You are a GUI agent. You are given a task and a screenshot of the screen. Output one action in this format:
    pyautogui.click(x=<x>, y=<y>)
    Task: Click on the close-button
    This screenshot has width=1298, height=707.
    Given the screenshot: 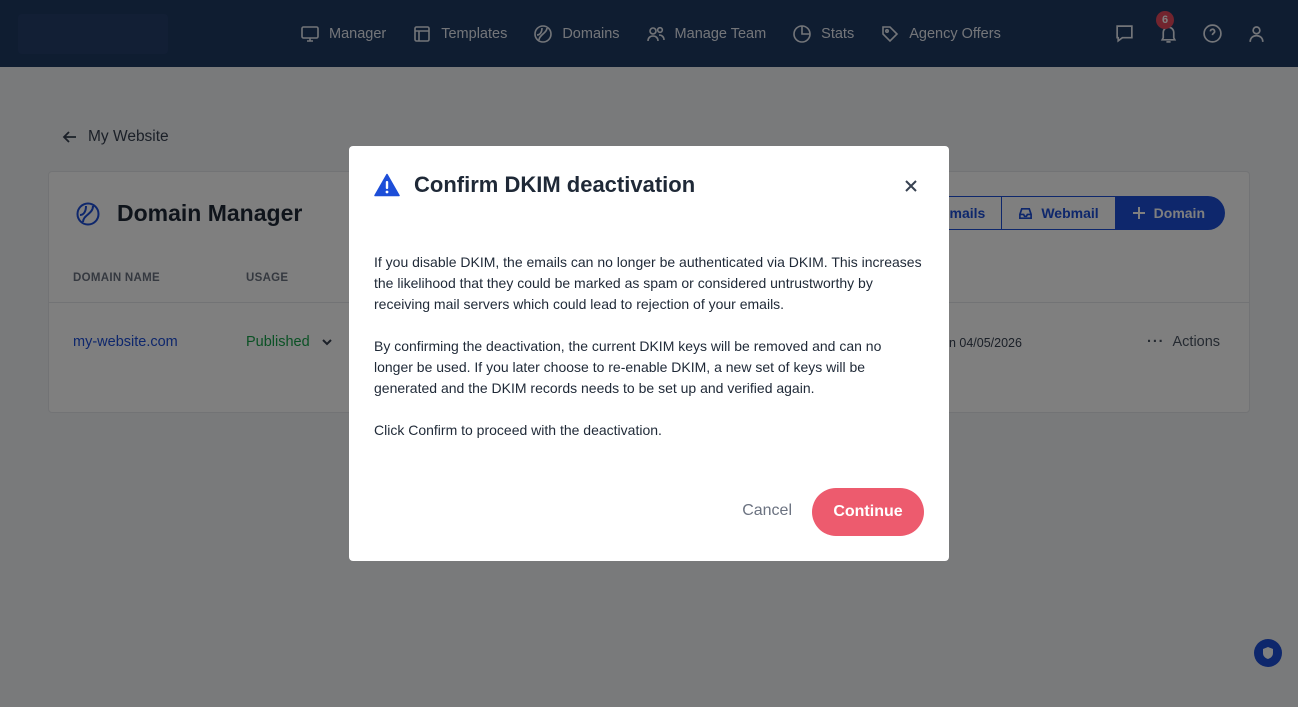 What is the action you would take?
    pyautogui.click(x=911, y=186)
    